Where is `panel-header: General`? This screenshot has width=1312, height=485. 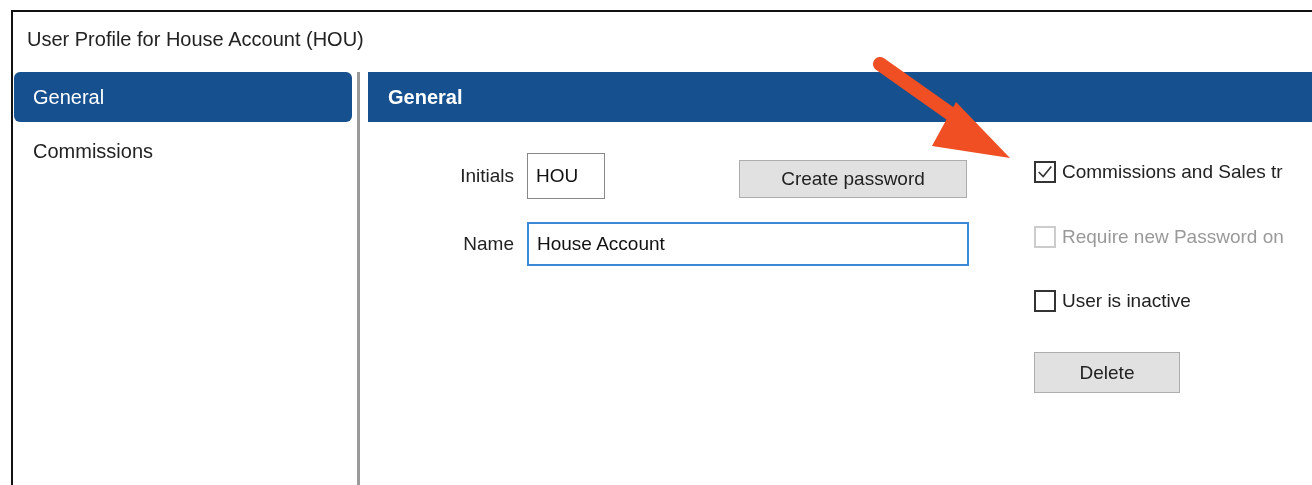 panel-header: General is located at coordinates (840, 97).